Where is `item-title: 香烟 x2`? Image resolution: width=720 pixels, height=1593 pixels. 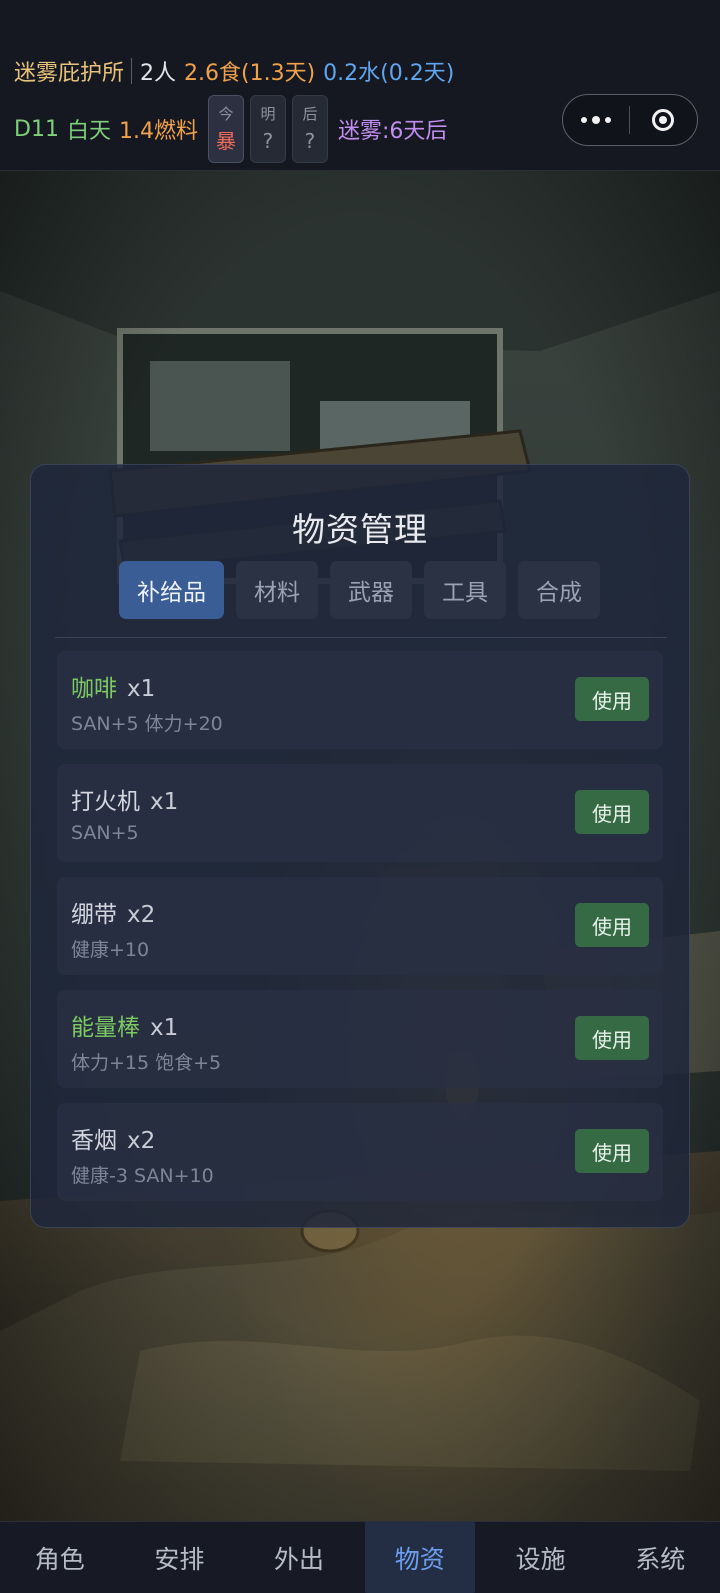 item-title: 香烟 x2 is located at coordinates (113, 1138).